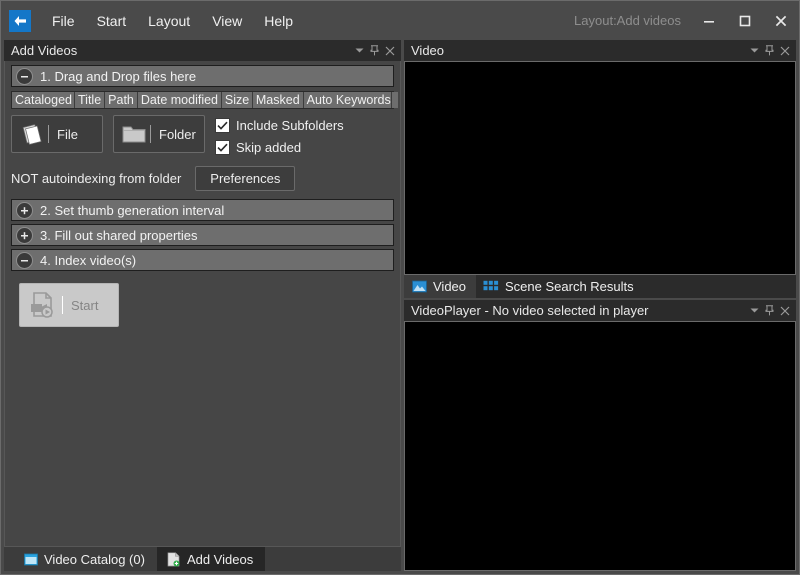 The image size is (800, 575). I want to click on checkbox-skip-added: Skip added, so click(279, 147).